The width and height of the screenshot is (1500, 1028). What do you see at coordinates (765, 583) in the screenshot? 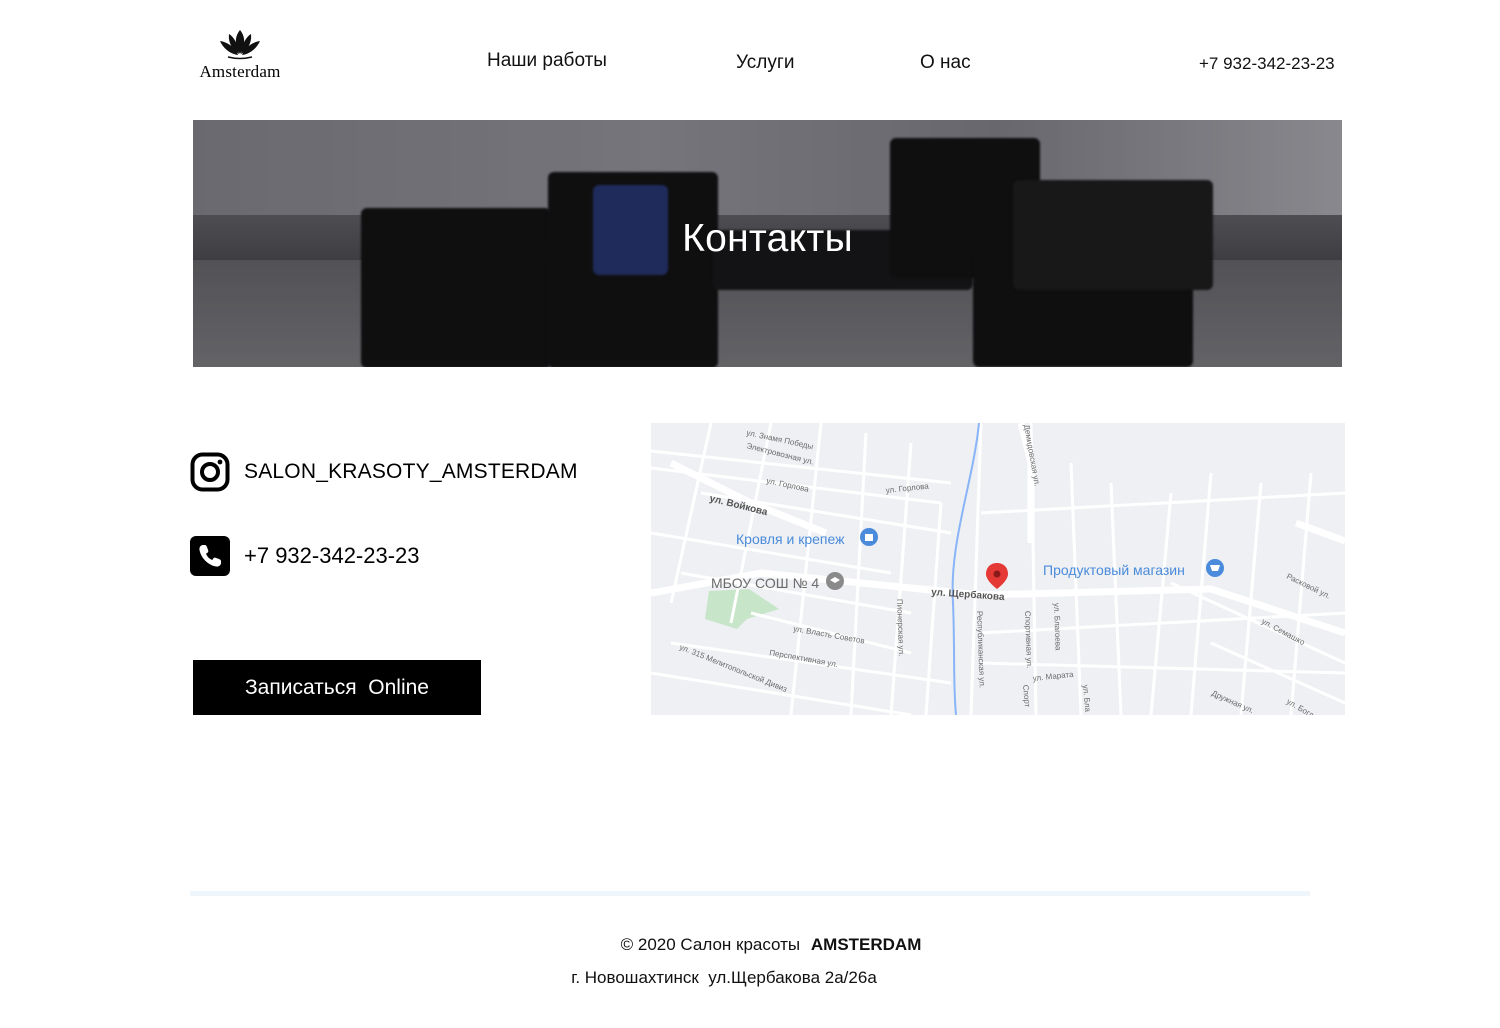
I see `svg-text: МБОУ СОШ № 4` at bounding box center [765, 583].